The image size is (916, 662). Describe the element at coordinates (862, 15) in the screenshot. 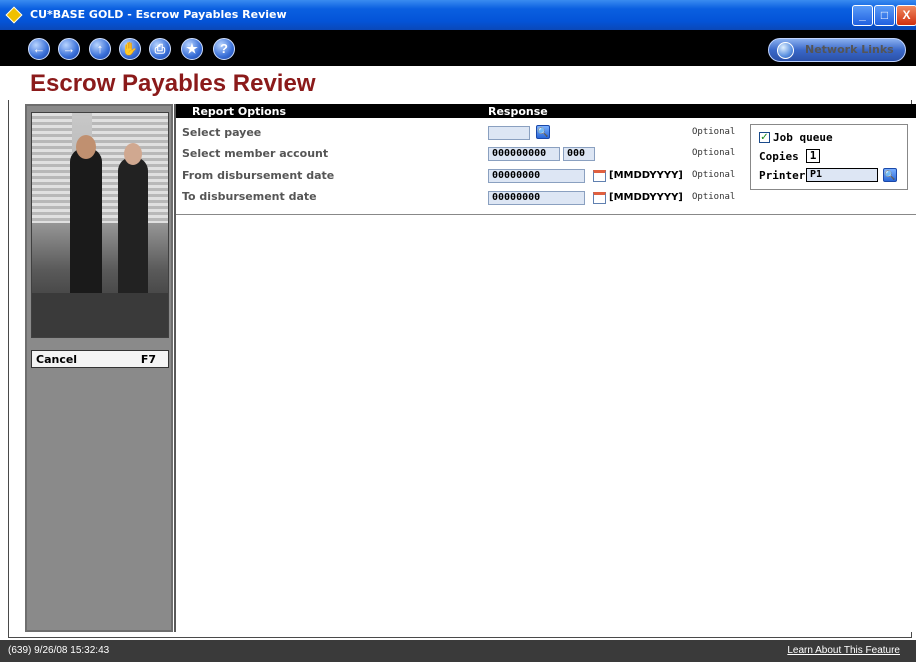

I see `minimize-button: _` at that location.